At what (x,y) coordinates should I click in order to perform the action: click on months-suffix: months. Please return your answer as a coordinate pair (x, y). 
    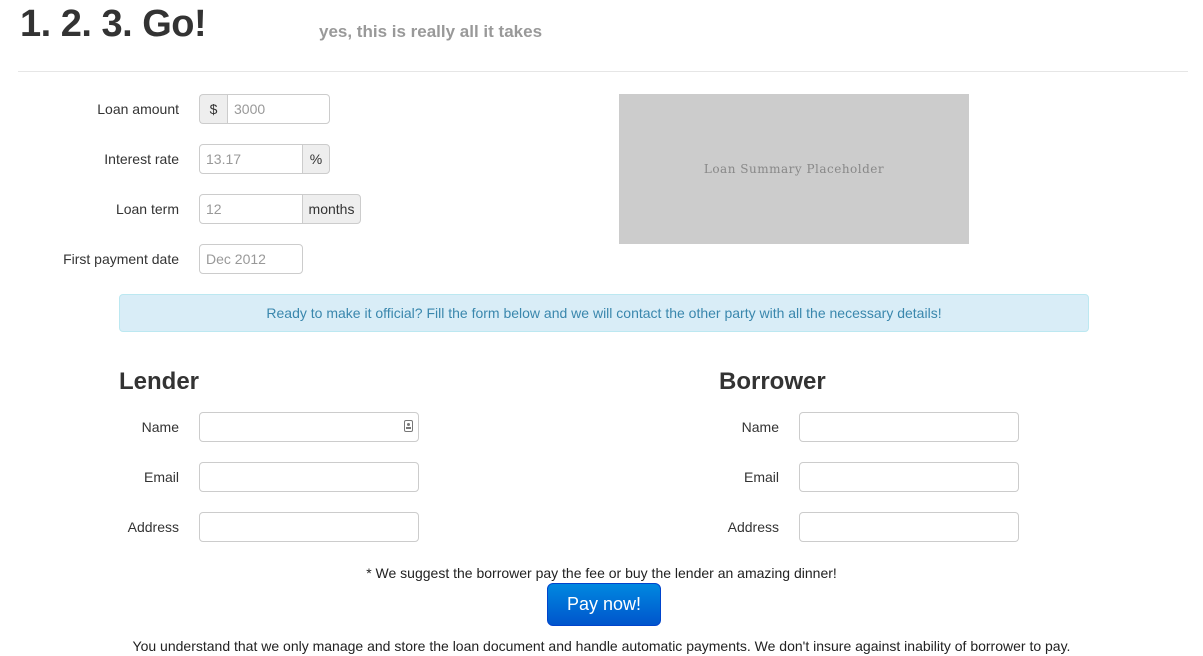
    Looking at the image, I should click on (331, 209).